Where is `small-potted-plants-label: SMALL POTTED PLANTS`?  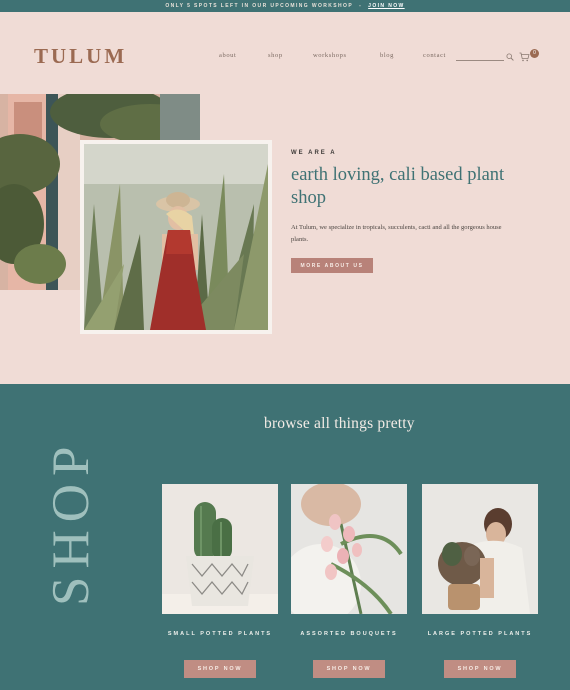 small-potted-plants-label: SMALL POTTED PLANTS is located at coordinates (220, 634).